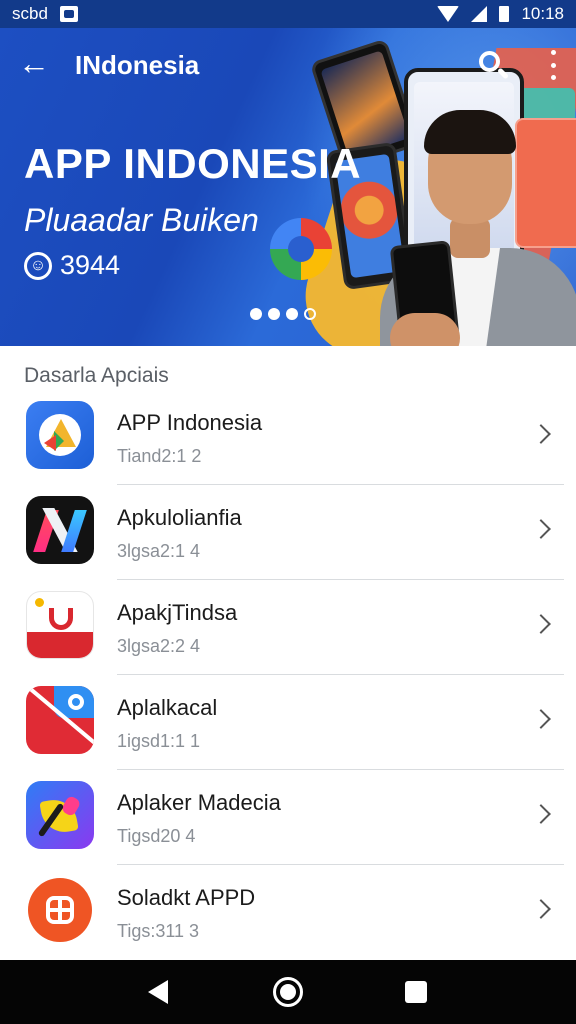 The image size is (576, 1024). What do you see at coordinates (60, 530) in the screenshot?
I see `stripes-n-icon` at bounding box center [60, 530].